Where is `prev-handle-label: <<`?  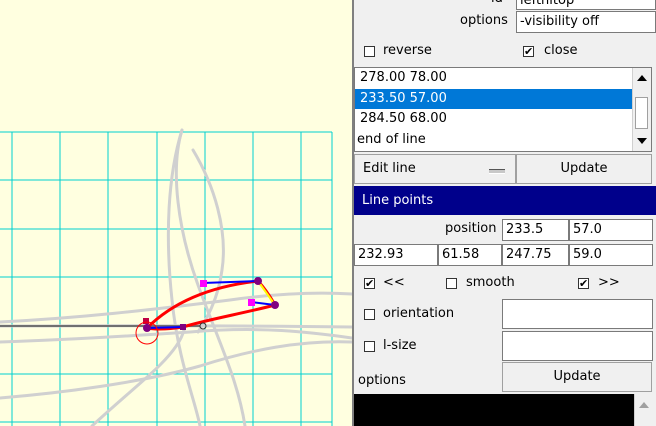 prev-handle-label: << is located at coordinates (394, 282).